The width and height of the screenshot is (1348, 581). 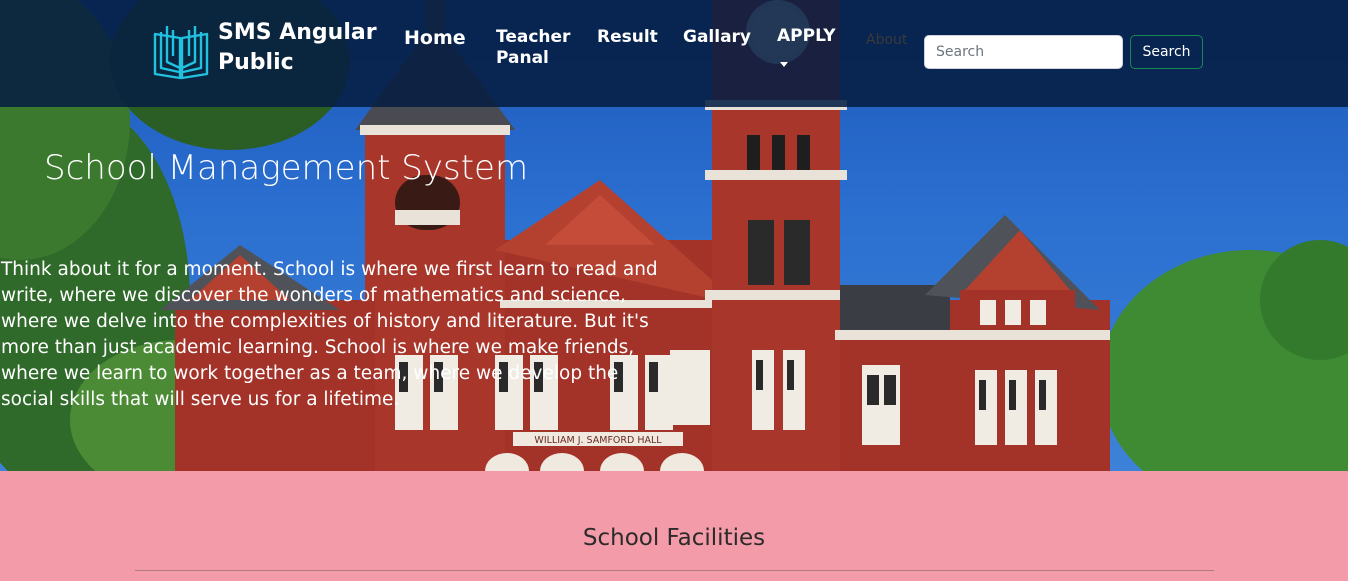 I want to click on building-sign-text: WILLIAM J. SAMFORD HALL, so click(x=598, y=440).